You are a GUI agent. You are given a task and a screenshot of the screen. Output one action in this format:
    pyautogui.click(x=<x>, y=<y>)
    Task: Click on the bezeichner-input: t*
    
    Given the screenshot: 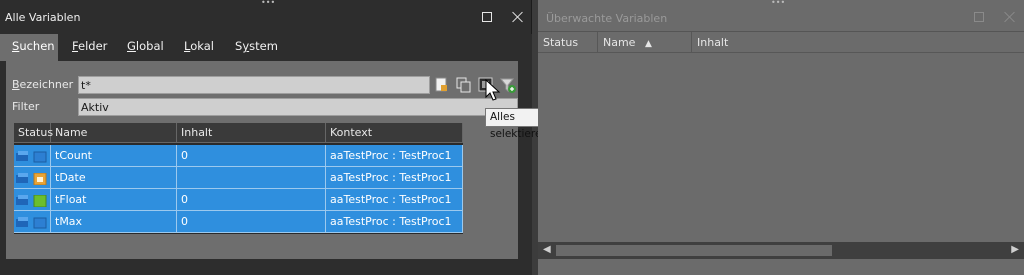 What is the action you would take?
    pyautogui.click(x=254, y=85)
    